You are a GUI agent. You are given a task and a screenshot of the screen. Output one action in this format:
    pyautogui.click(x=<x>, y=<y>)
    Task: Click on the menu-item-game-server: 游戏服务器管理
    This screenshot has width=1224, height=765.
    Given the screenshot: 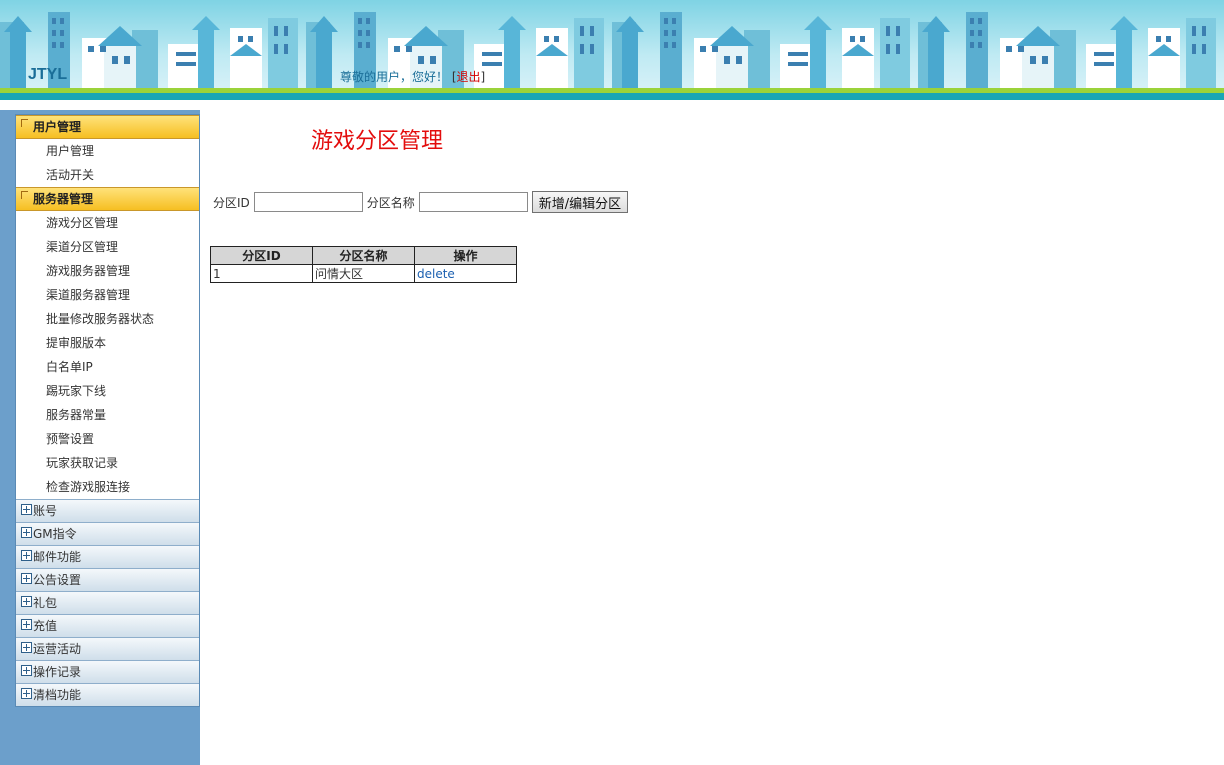 What is the action you would take?
    pyautogui.click(x=107, y=271)
    